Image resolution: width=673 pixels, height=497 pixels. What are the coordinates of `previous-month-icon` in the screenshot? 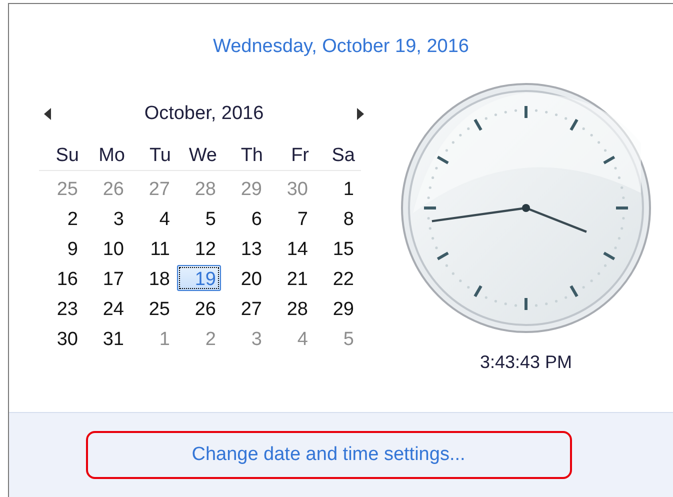 It's located at (48, 114).